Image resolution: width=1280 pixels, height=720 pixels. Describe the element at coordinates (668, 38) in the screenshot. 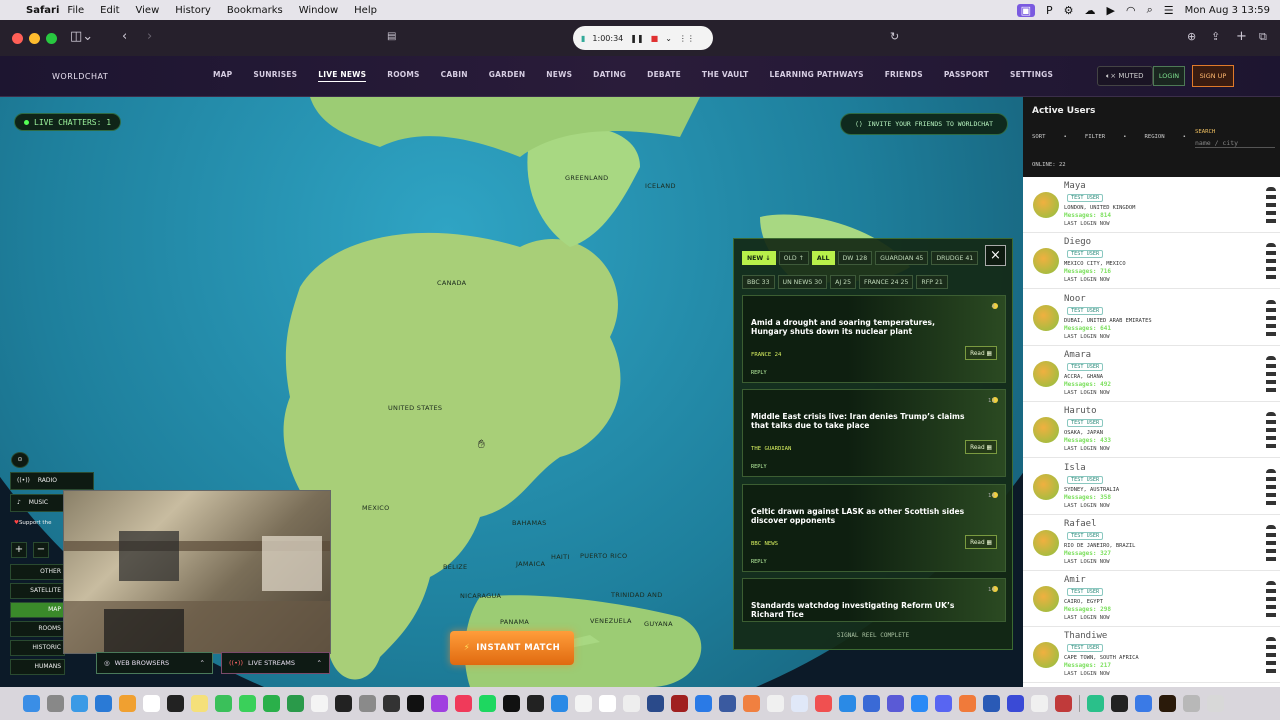

I see `chevron-down-icon: ⌄` at that location.